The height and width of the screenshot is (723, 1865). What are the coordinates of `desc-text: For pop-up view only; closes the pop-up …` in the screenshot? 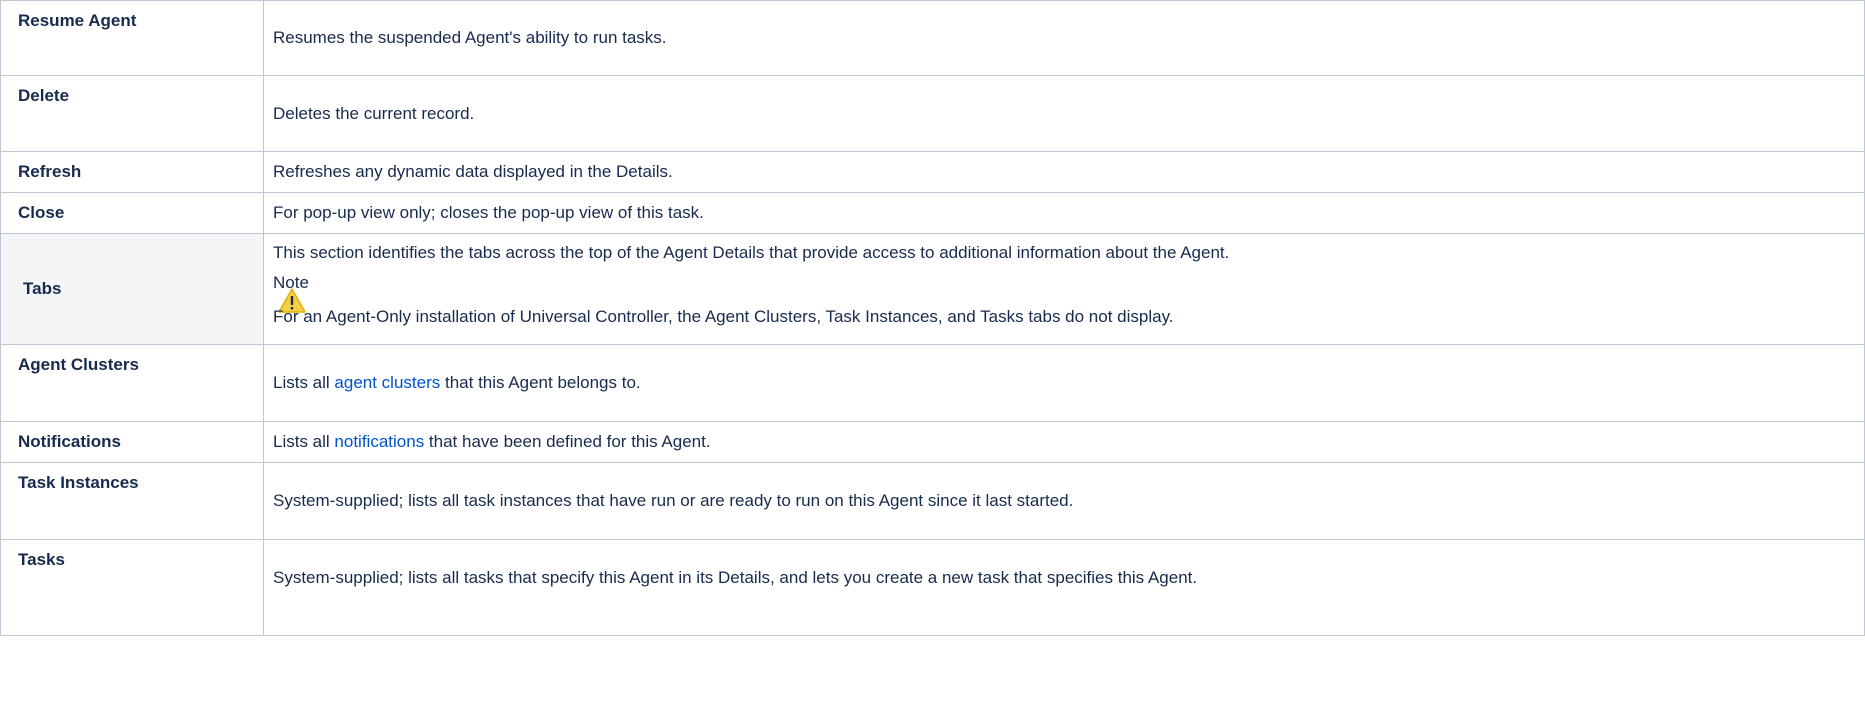 It's located at (488, 212).